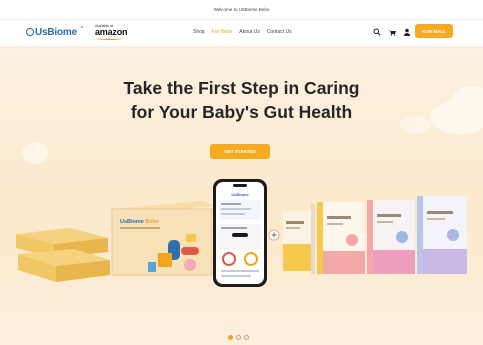  What do you see at coordinates (376, 31) in the screenshot?
I see `search-icon` at bounding box center [376, 31].